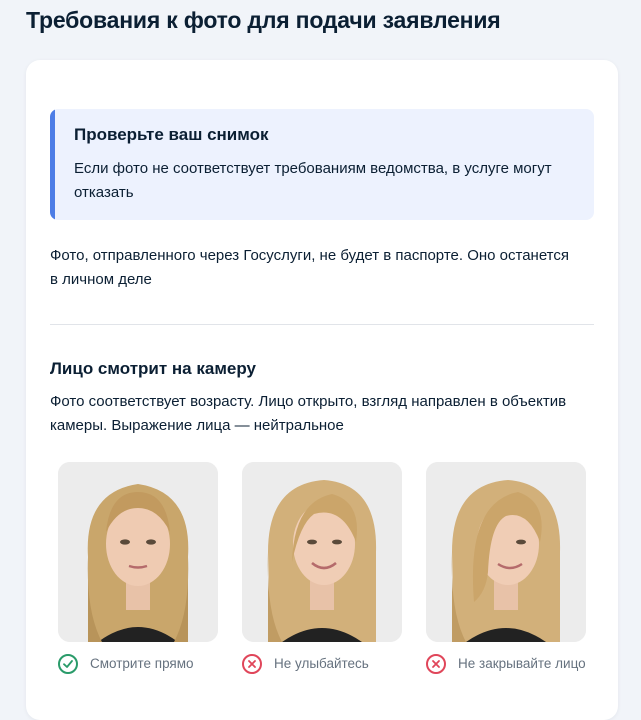  I want to click on verdict-label: Смотрите прямо, so click(142, 663).